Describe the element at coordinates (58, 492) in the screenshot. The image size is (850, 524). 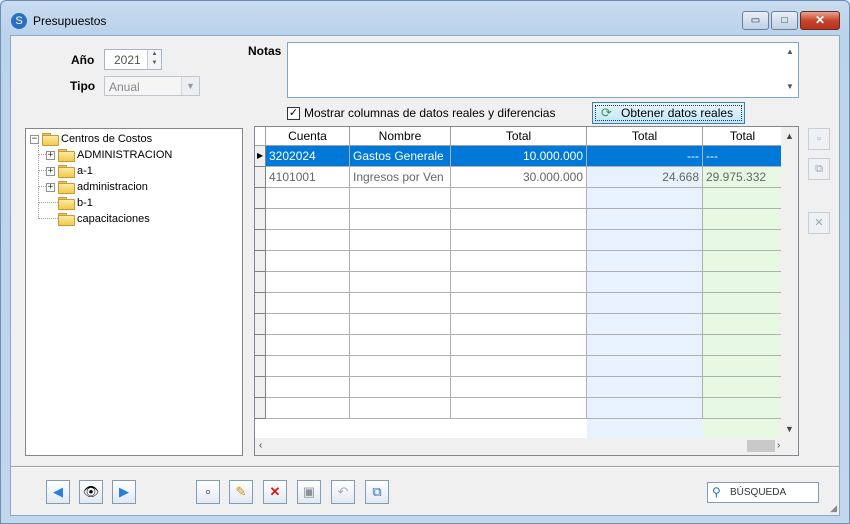
I see `previous-record-button: ◀` at that location.